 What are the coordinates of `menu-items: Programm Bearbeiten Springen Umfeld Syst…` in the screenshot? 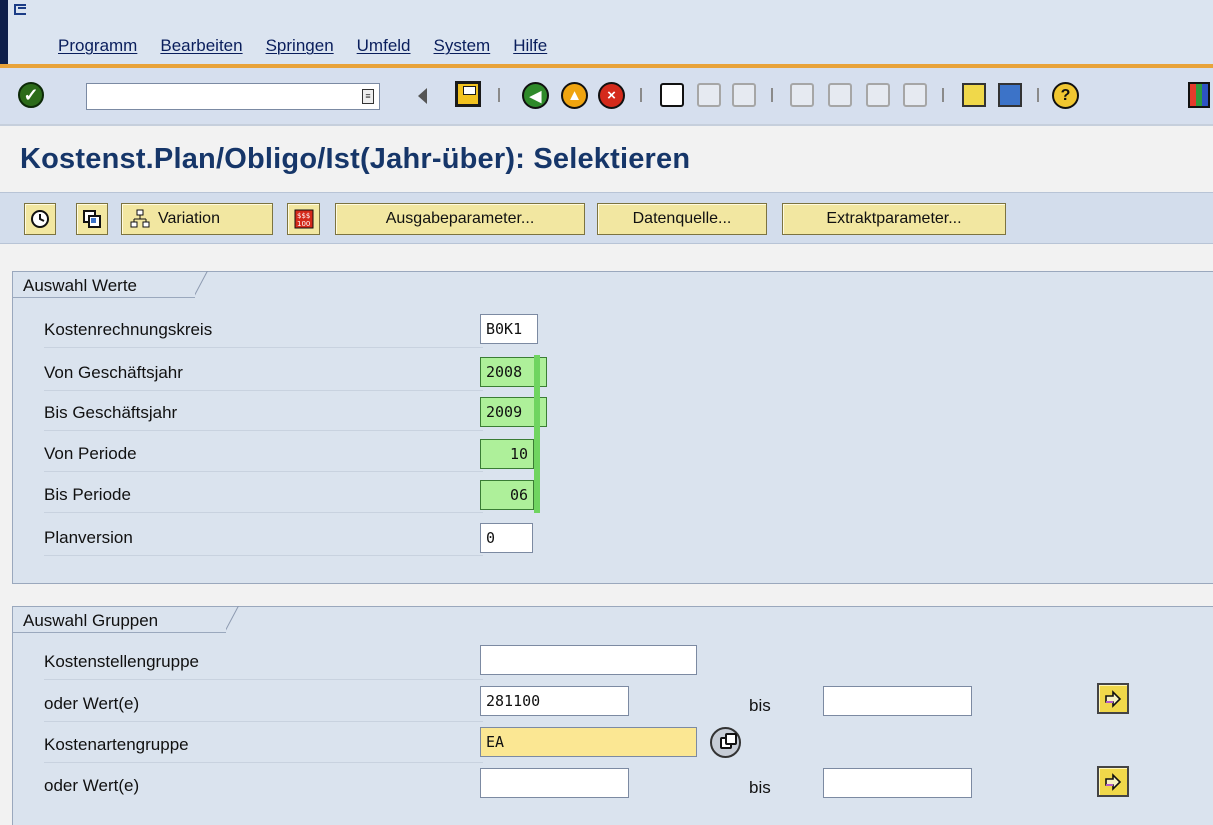 It's located at (314, 46).